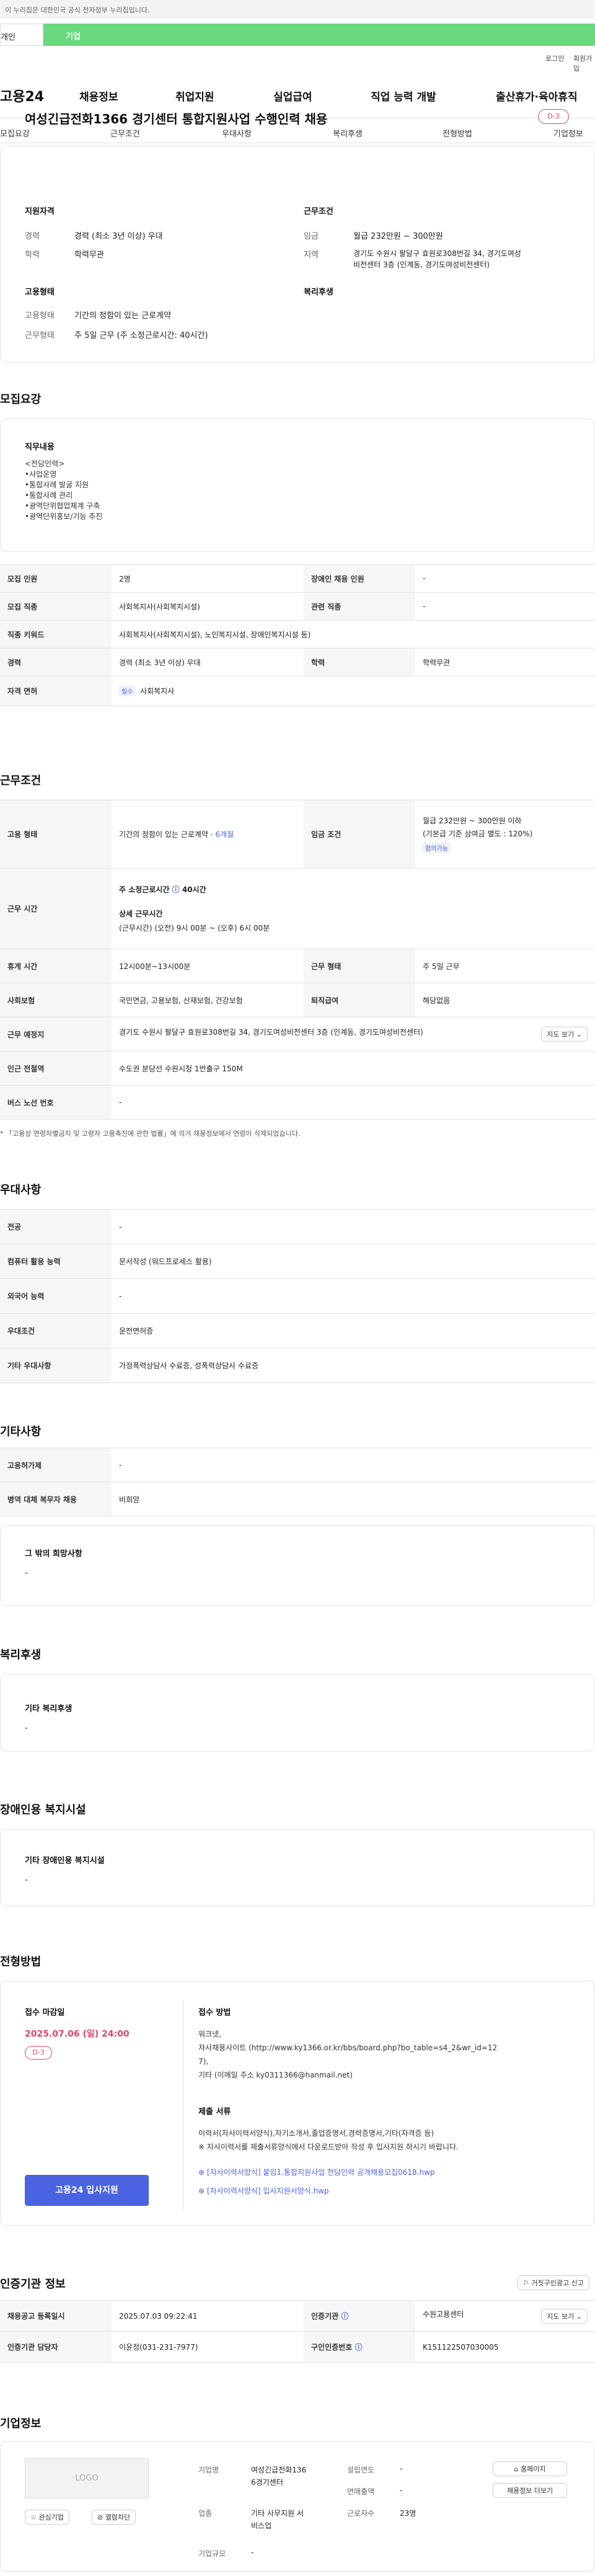 The height and width of the screenshot is (2576, 595). Describe the element at coordinates (297, 1261) in the screenshot. I see `table-row: 컴퓨터 활용 능력 문서작성 (워드프로세스 활용)` at that location.